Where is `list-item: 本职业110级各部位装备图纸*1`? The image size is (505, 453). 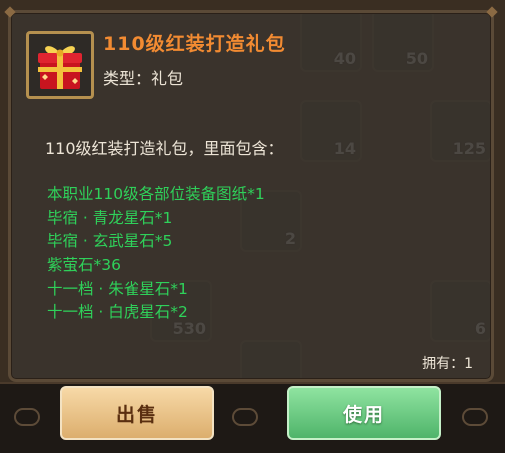 list-item: 本职业110级各部位装备图纸*1 is located at coordinates (156, 194).